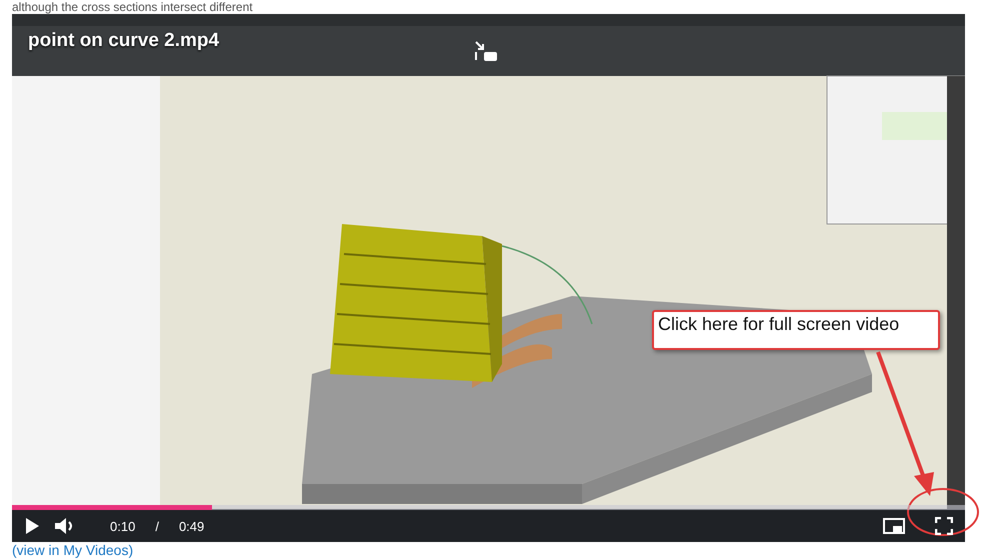 The width and height of the screenshot is (999, 560). Describe the element at coordinates (133, 7) in the screenshot. I see `intro-text: although the cross sections intersect different` at that location.